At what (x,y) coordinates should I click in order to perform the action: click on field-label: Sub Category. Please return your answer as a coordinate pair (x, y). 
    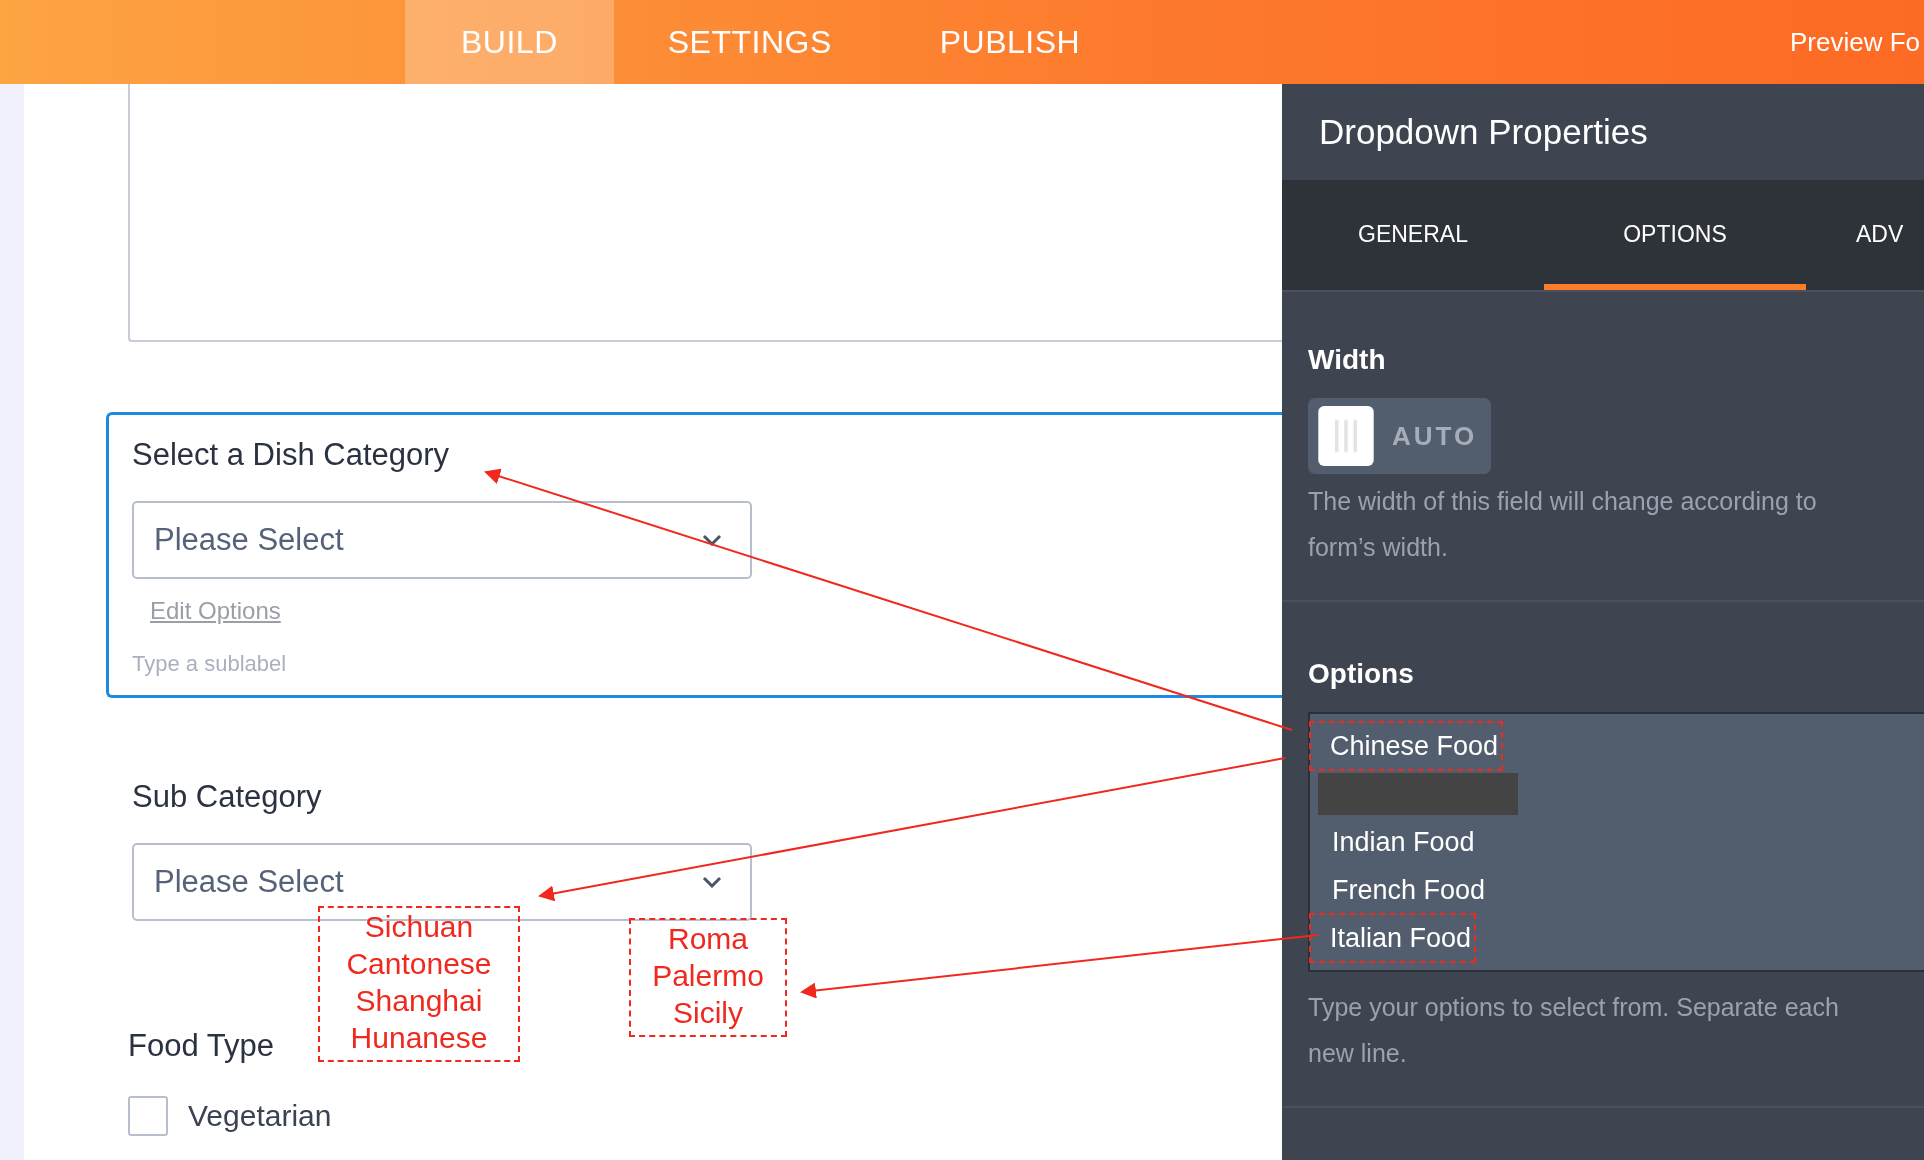
    Looking at the image, I should click on (227, 797).